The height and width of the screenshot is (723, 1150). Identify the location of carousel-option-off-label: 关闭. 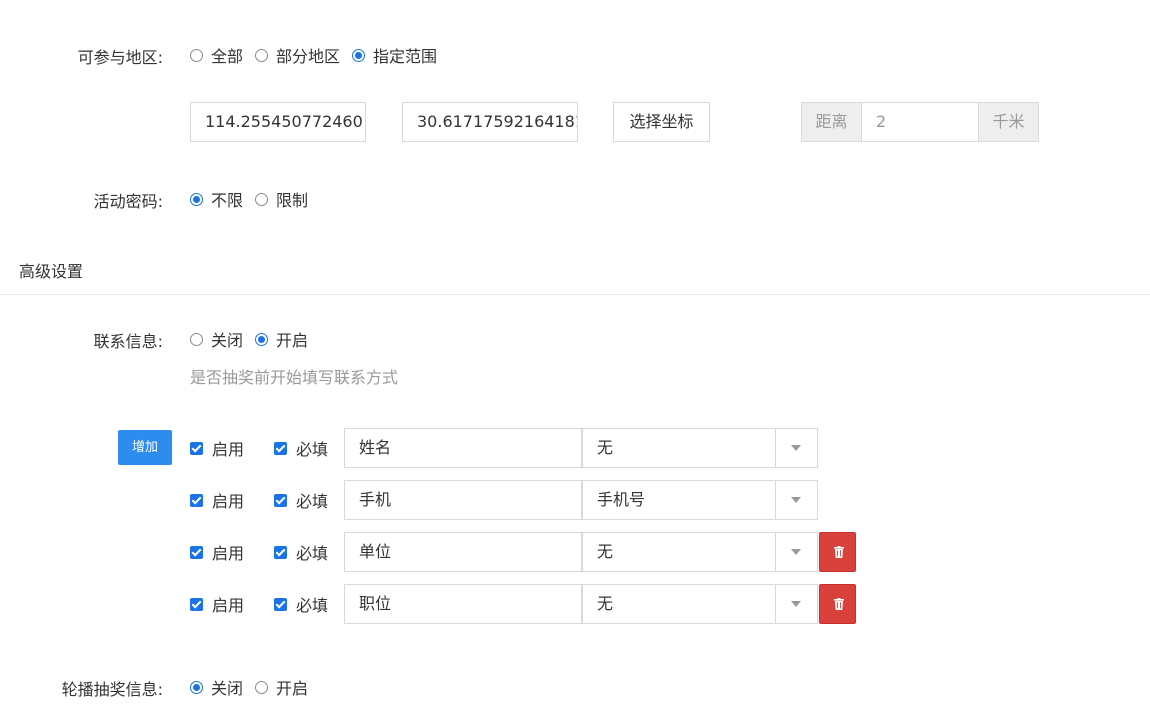
(227, 687).